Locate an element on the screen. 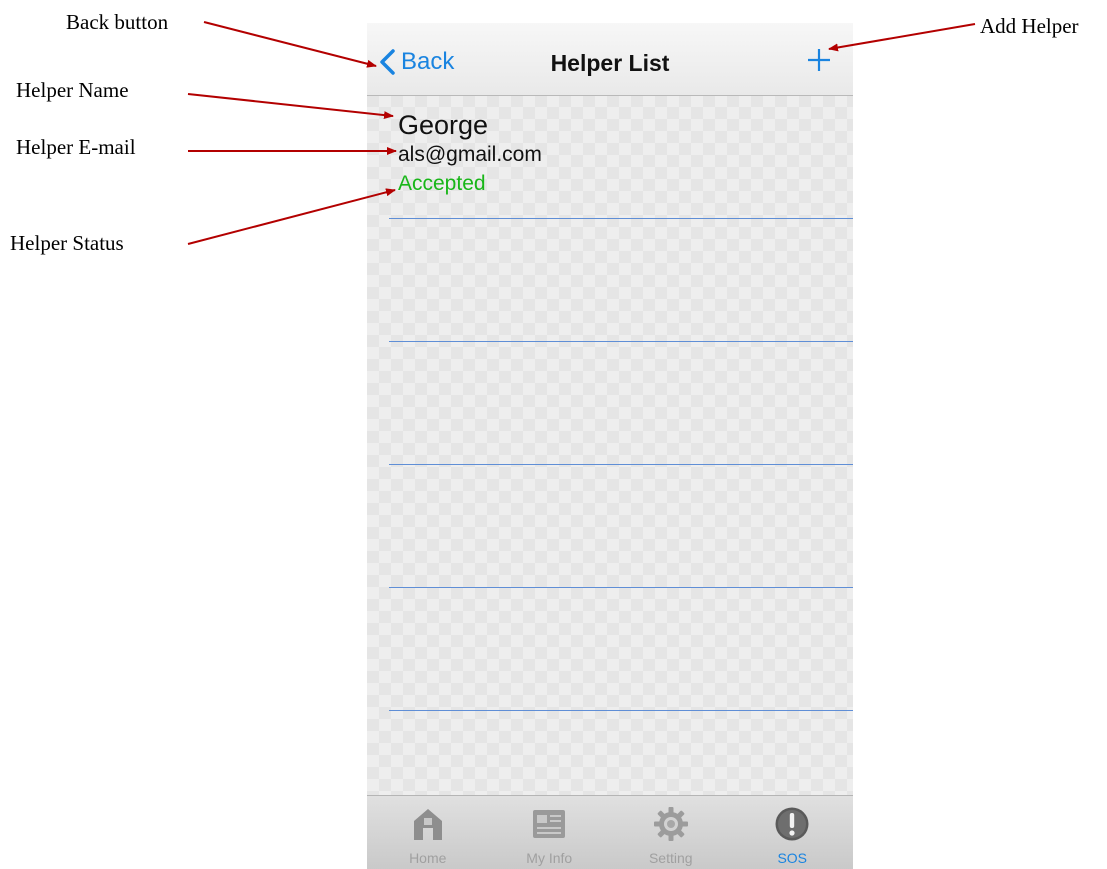 The width and height of the screenshot is (1107, 869). callout-helper-status: Helper Status is located at coordinates (67, 243).